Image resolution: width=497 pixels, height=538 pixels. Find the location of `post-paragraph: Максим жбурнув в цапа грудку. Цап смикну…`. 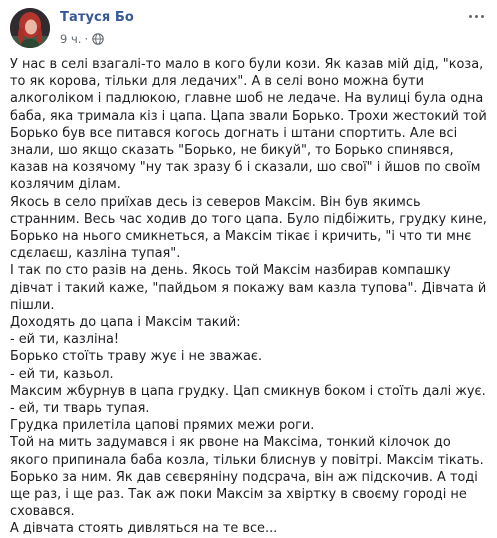

post-paragraph: Максим жбурнув в цапа грудку. Цап смикну… is located at coordinates (248, 391).